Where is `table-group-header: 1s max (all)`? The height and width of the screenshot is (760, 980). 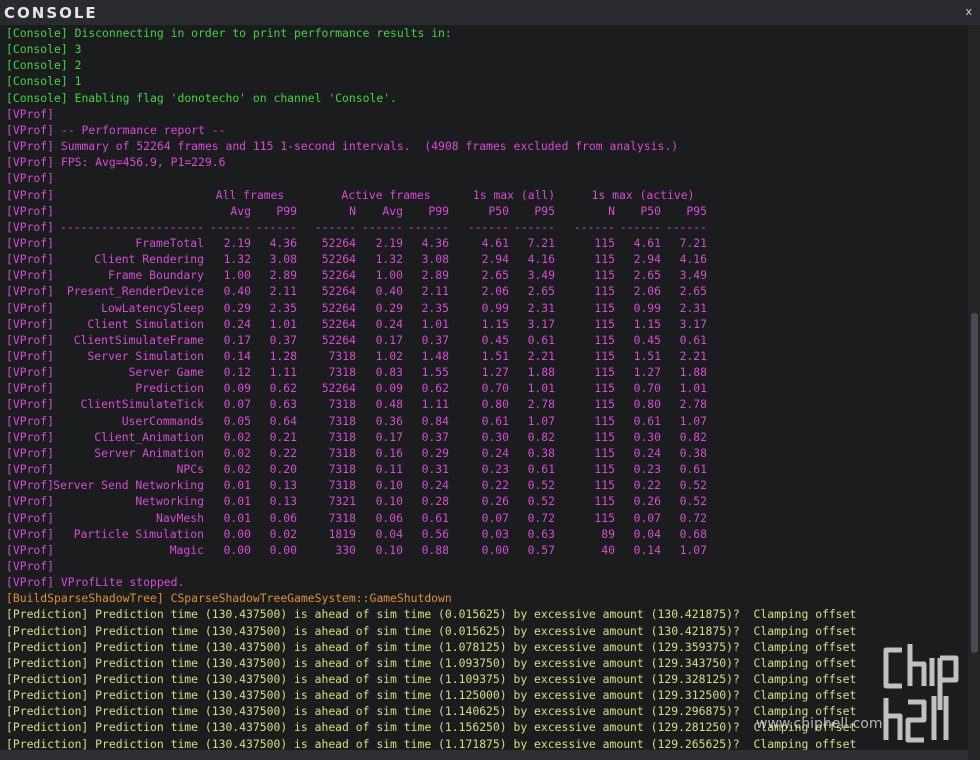 table-group-header: 1s max (all) is located at coordinates (514, 194).